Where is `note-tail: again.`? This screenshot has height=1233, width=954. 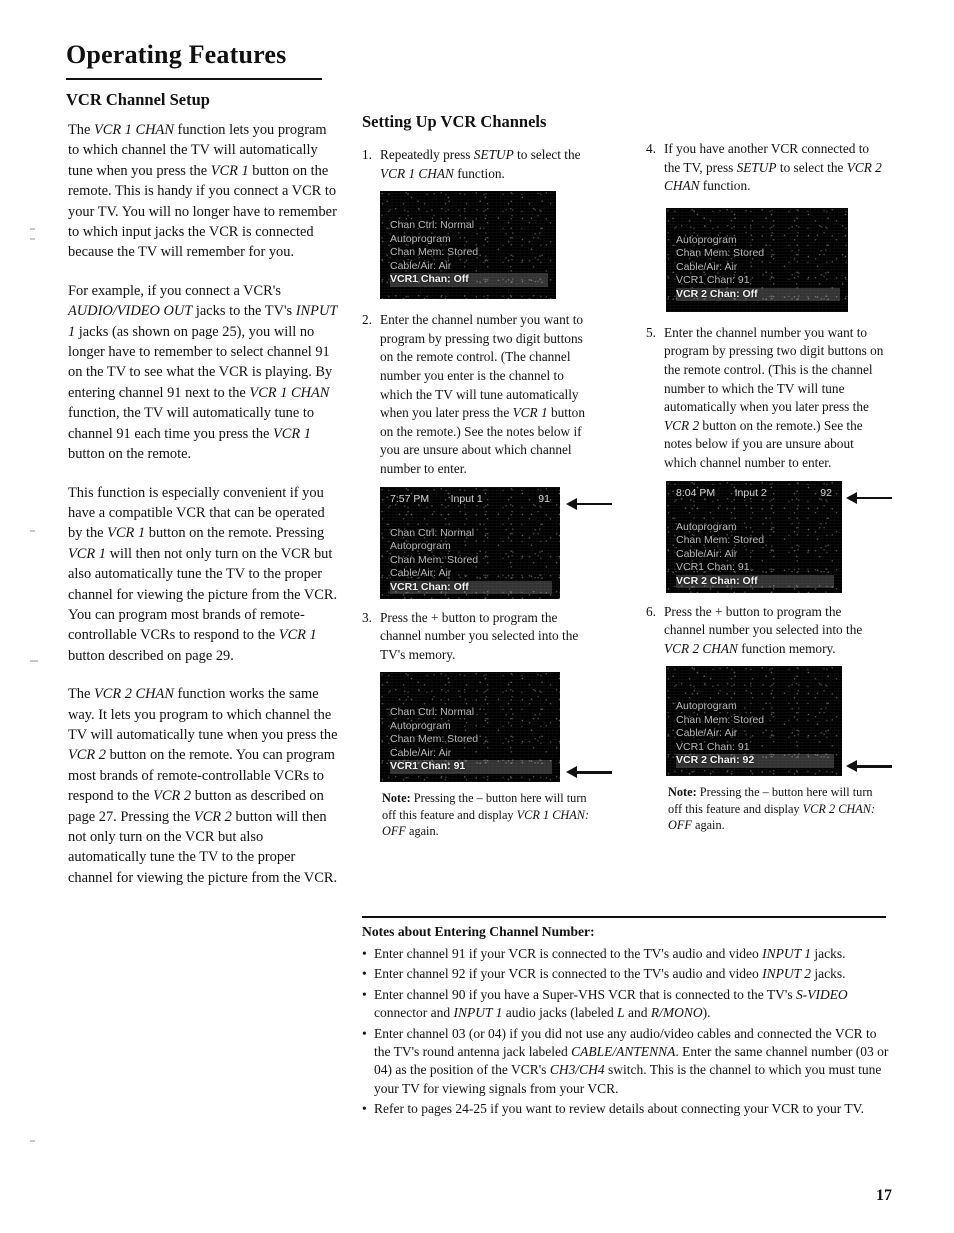 note-tail: again. is located at coordinates (422, 831).